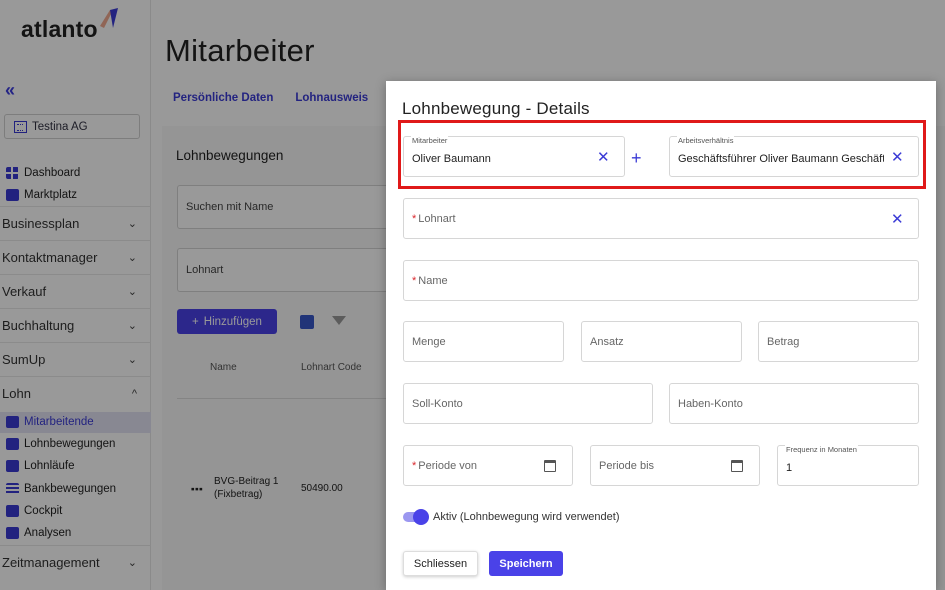 The image size is (945, 590). Describe the element at coordinates (783, 342) in the screenshot. I see `betrag-placeholder: Betrag` at that location.